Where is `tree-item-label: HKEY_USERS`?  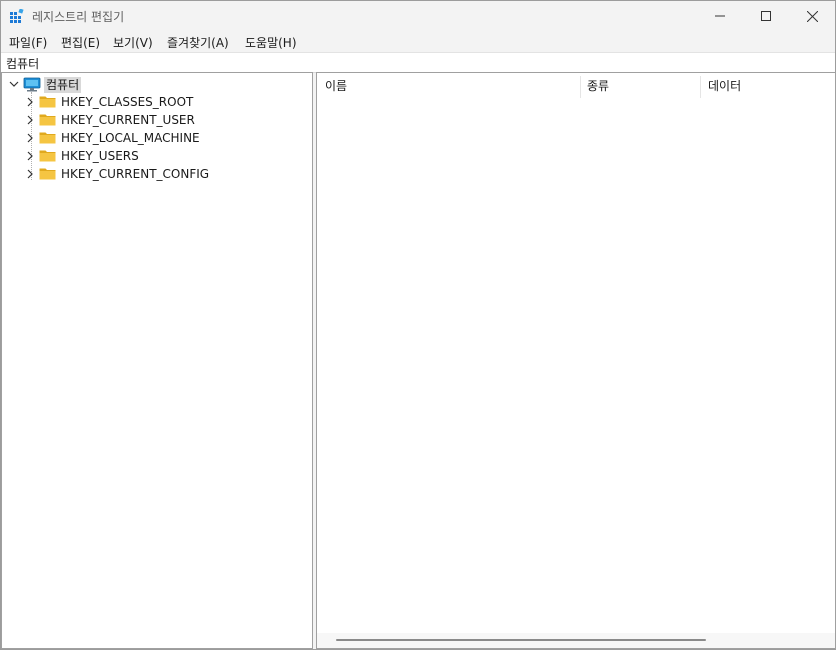 tree-item-label: HKEY_USERS is located at coordinates (100, 156).